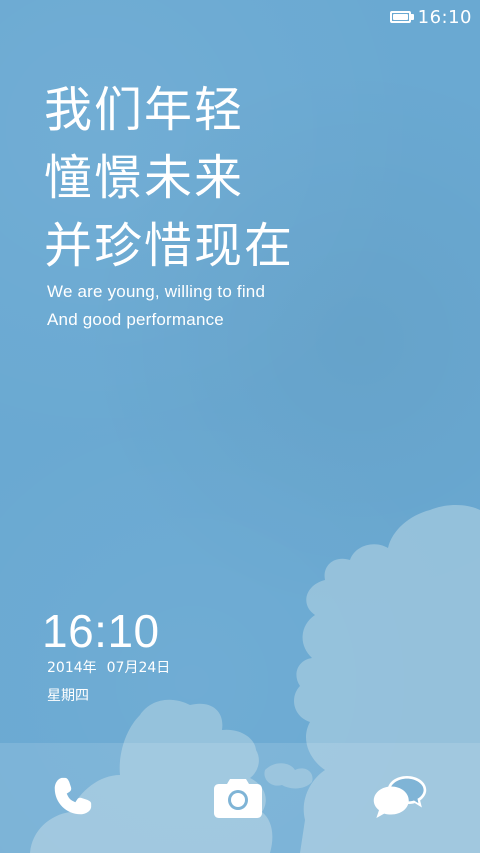 This screenshot has width=480, height=853. Describe the element at coordinates (444, 17) in the screenshot. I see `status-time: 16:10` at that location.